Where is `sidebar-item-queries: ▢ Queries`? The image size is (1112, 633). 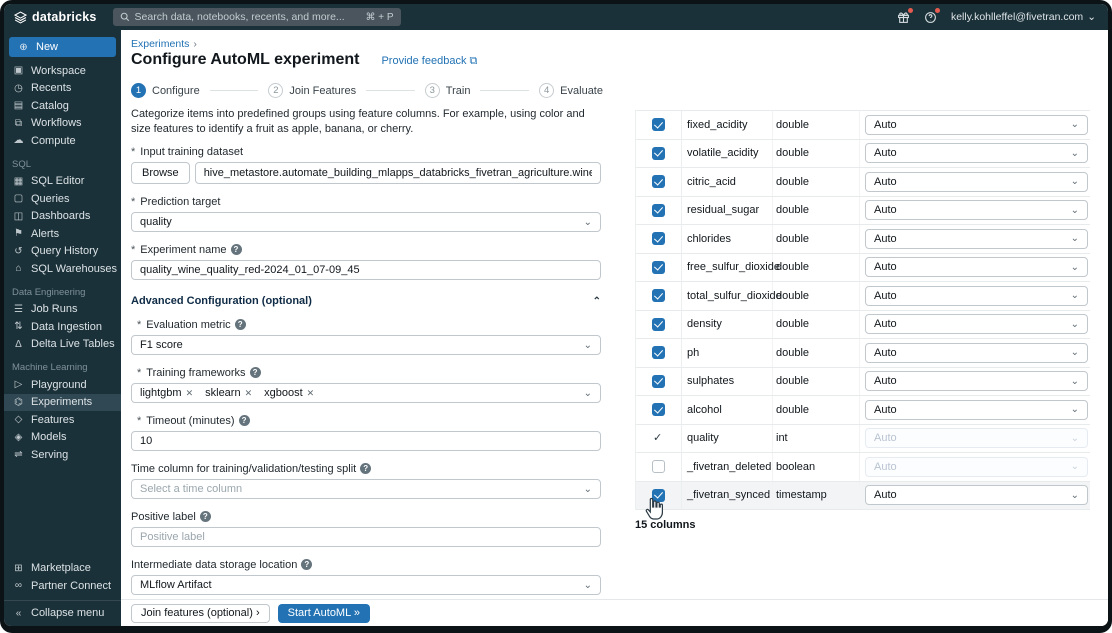 sidebar-item-queries: ▢ Queries is located at coordinates (62, 199).